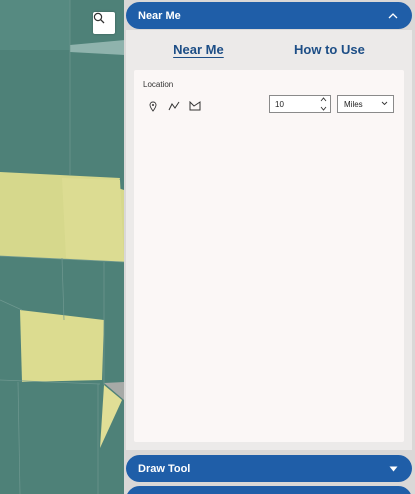  Describe the element at coordinates (269, 15) in the screenshot. I see `near-me-accordion-header: Near Me` at that location.